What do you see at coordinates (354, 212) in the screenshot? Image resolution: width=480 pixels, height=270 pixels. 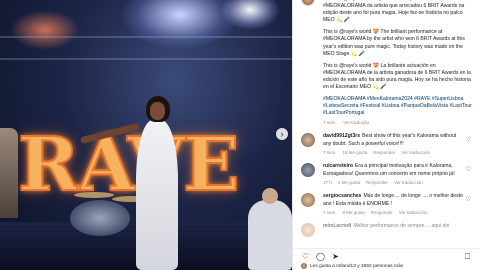 I see `comment-likes: 8 Me gusta` at bounding box center [354, 212].